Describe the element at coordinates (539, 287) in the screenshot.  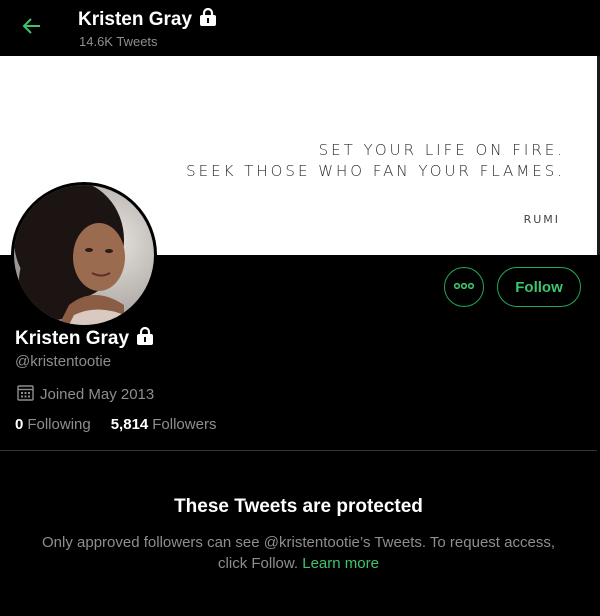
I see `follow-button: Follow` at that location.